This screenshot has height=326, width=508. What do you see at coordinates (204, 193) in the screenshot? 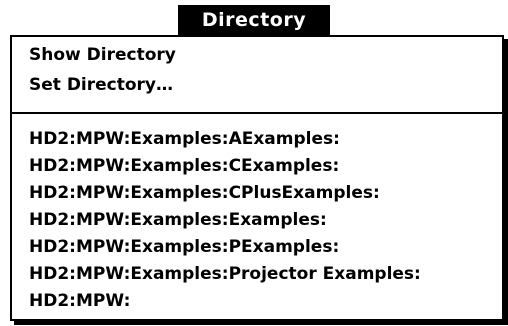
I see `directory-item-cplusexamples: HD2:MPW:Examples:CPlusExamples:` at bounding box center [204, 193].